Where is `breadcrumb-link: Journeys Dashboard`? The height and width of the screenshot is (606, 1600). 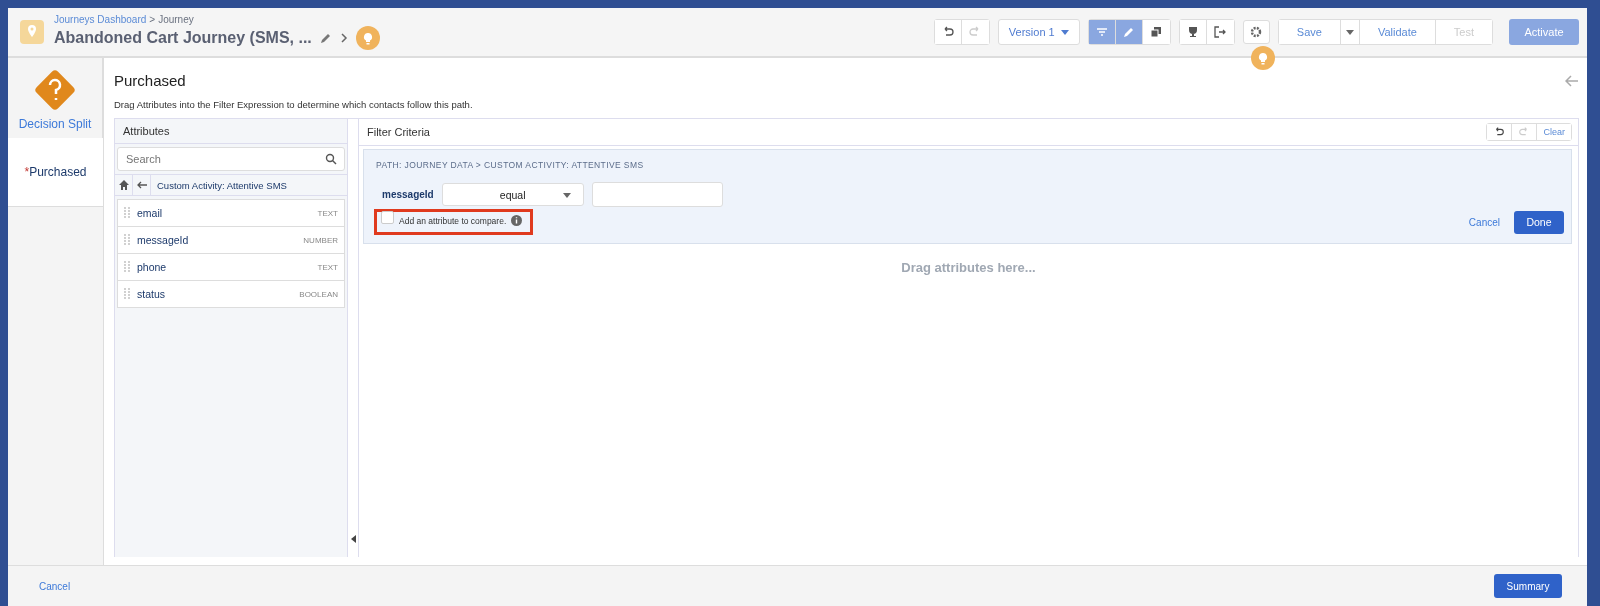
breadcrumb-link: Journeys Dashboard is located at coordinates (100, 19).